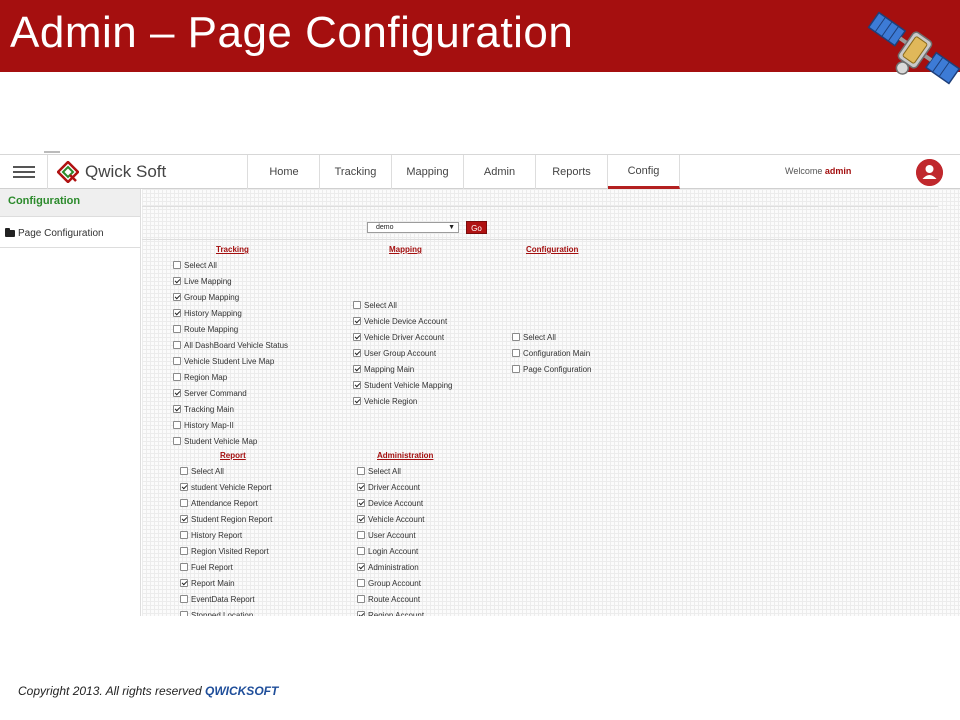 This screenshot has height=720, width=960. What do you see at coordinates (390, 519) in the screenshot?
I see `administration-checkbox-row: Vehicle Account` at bounding box center [390, 519].